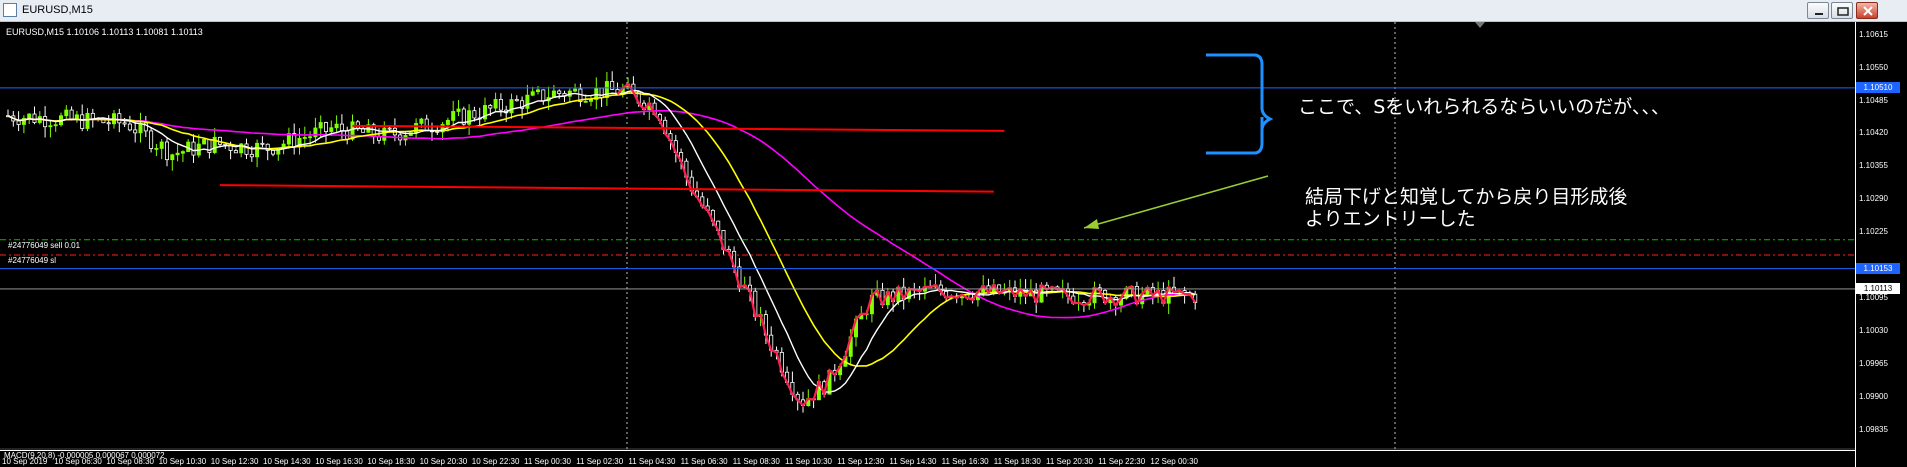  I want to click on price-tick: 1.10225, so click(1873, 232).